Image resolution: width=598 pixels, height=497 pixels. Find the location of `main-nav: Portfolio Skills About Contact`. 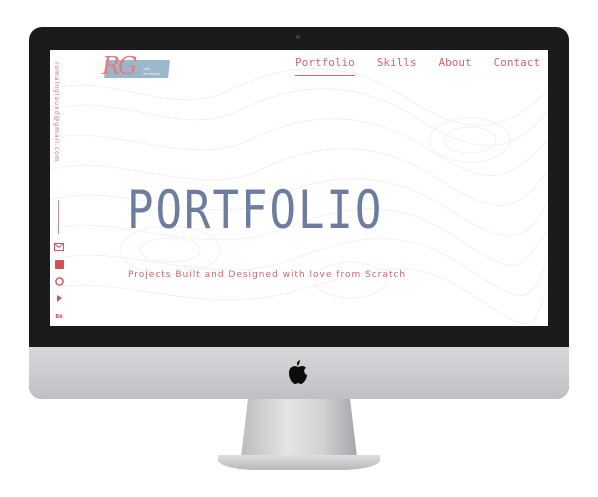

main-nav: Portfolio Skills About Contact is located at coordinates (406, 66).